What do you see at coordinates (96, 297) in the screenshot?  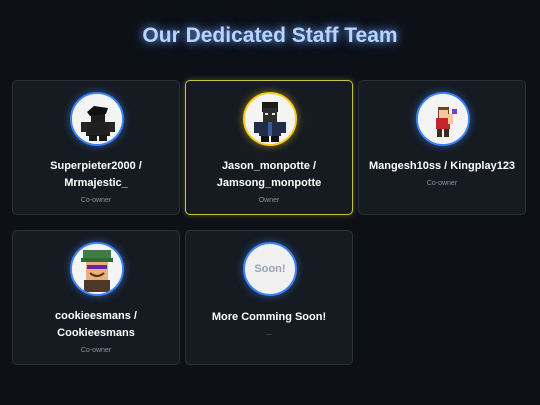 I see `staff-card: cookieesmans / Cookieesmans Co-owner` at bounding box center [96, 297].